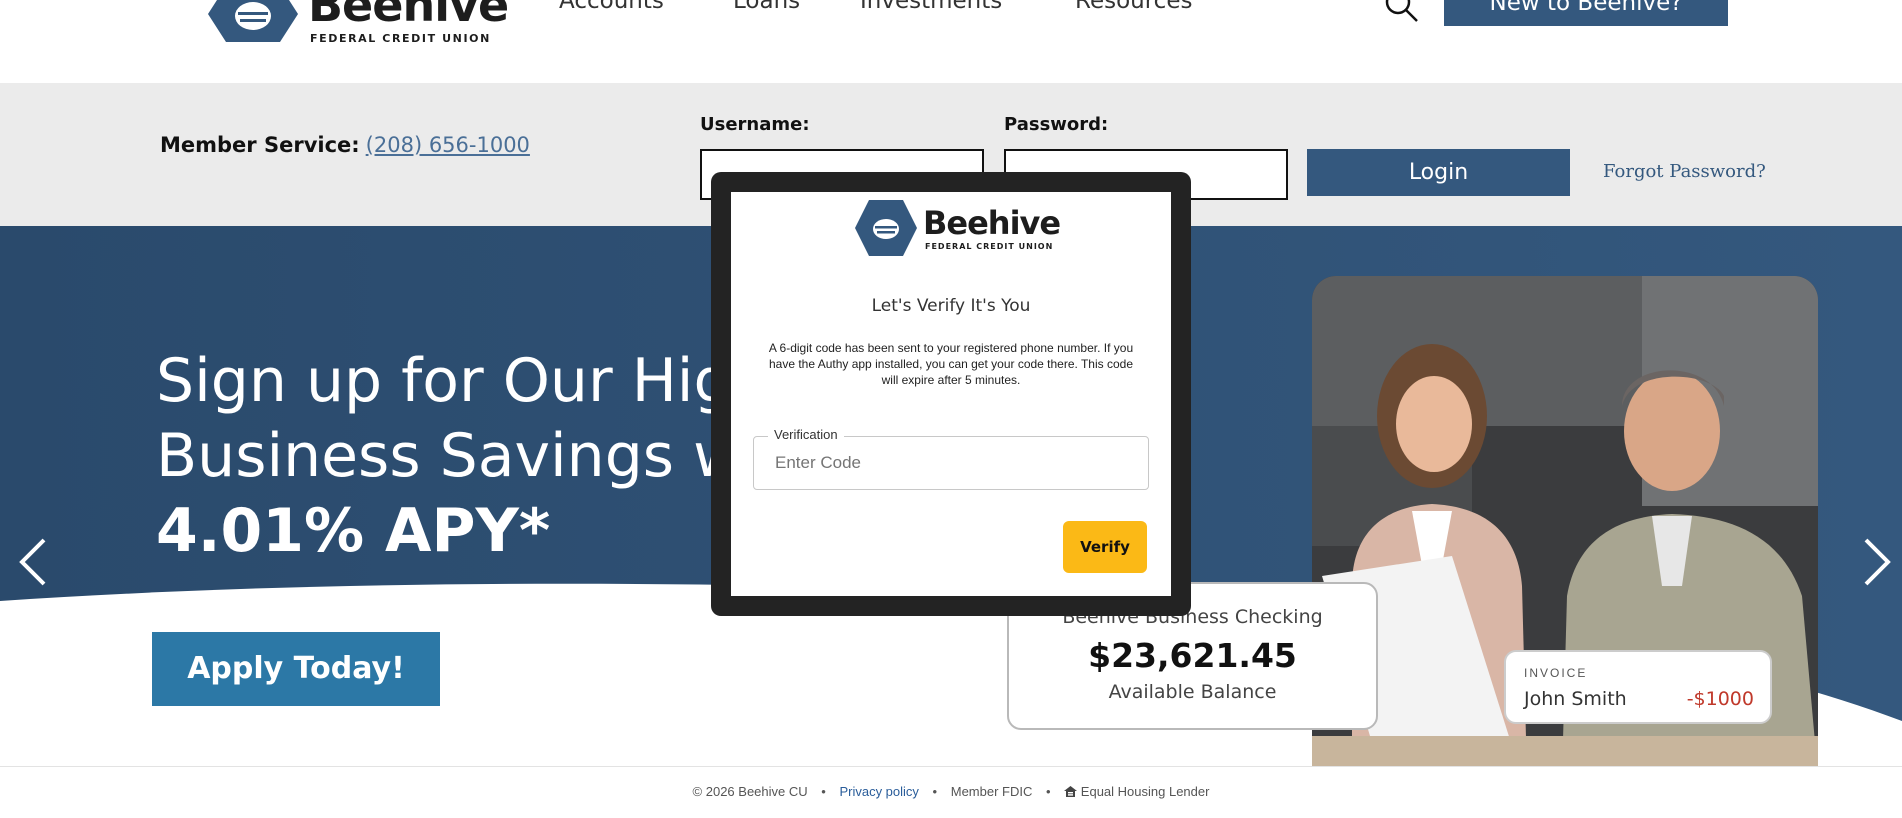 The width and height of the screenshot is (1902, 818). Describe the element at coordinates (1192, 655) in the screenshot. I see `balance-card-amount: $23,621.45` at that location.